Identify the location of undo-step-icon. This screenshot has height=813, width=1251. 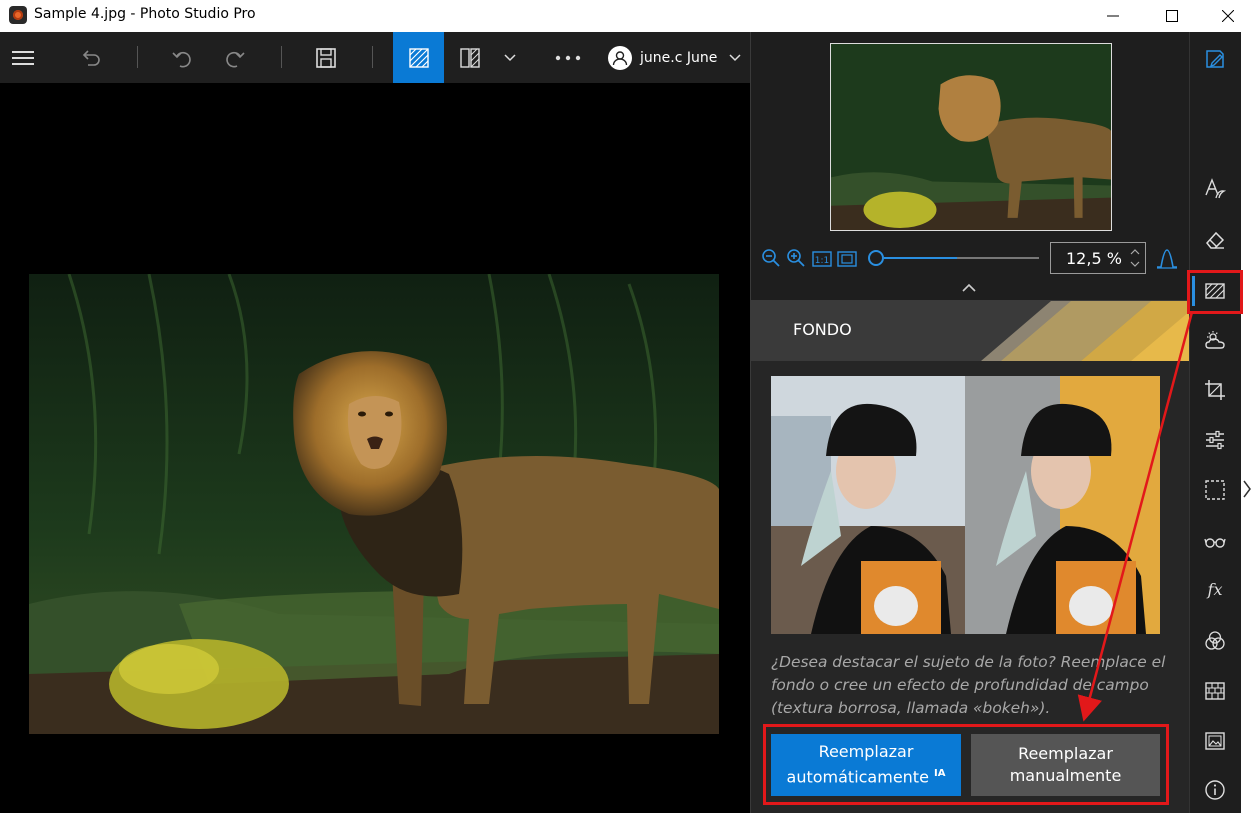
(181, 59).